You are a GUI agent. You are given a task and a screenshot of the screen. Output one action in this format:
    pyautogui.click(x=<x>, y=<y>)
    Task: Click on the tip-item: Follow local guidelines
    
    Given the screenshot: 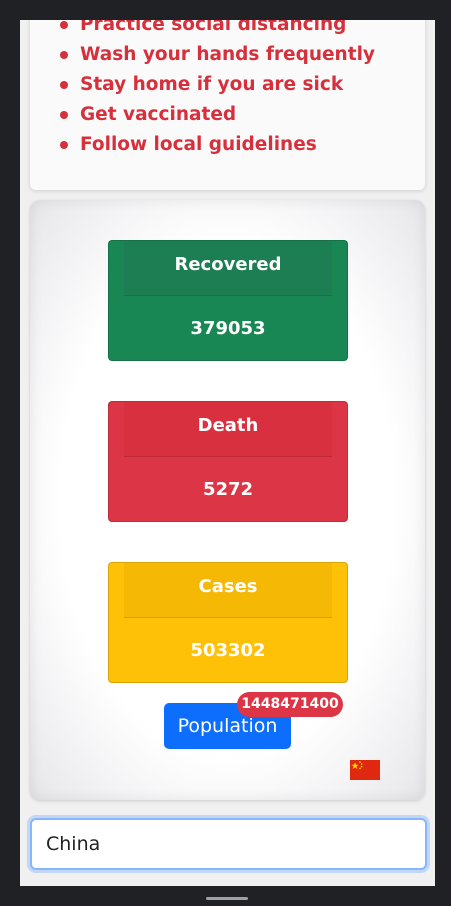 What is the action you would take?
    pyautogui.click(x=217, y=145)
    